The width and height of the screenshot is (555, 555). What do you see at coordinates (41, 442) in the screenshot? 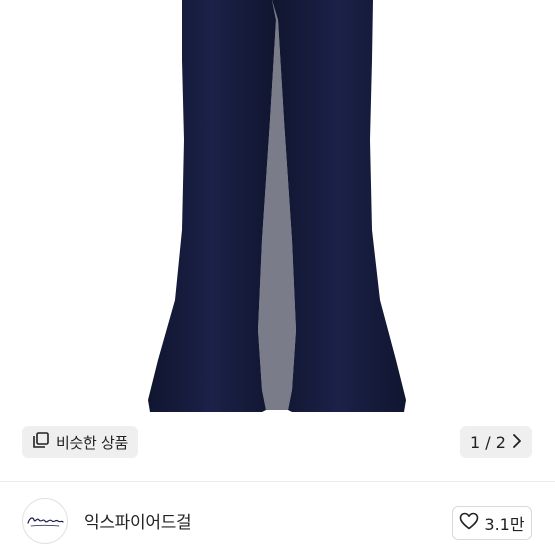
I see `copy-squares-icon` at bounding box center [41, 442].